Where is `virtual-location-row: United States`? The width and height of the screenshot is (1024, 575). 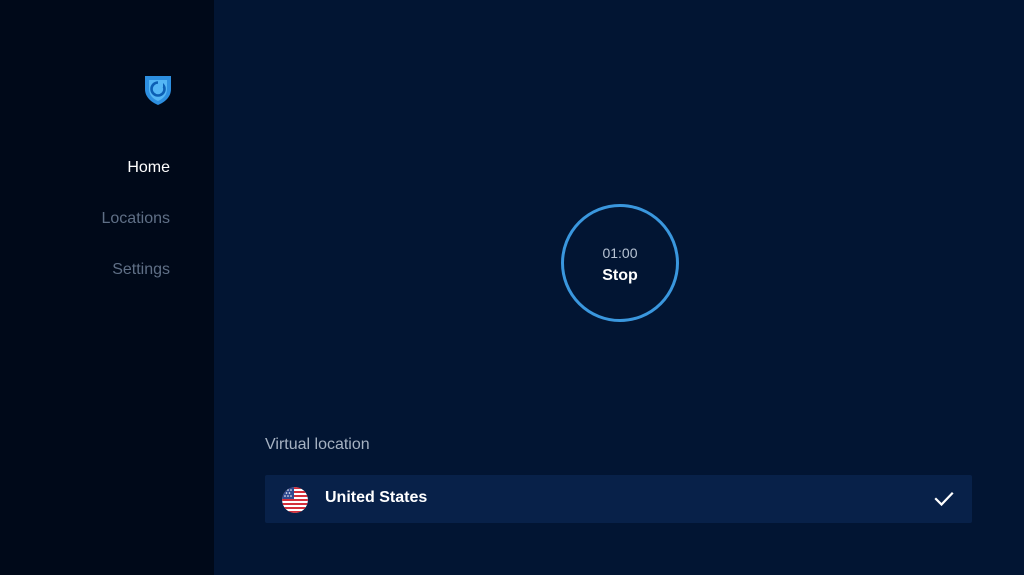
virtual-location-row: United States is located at coordinates (618, 499).